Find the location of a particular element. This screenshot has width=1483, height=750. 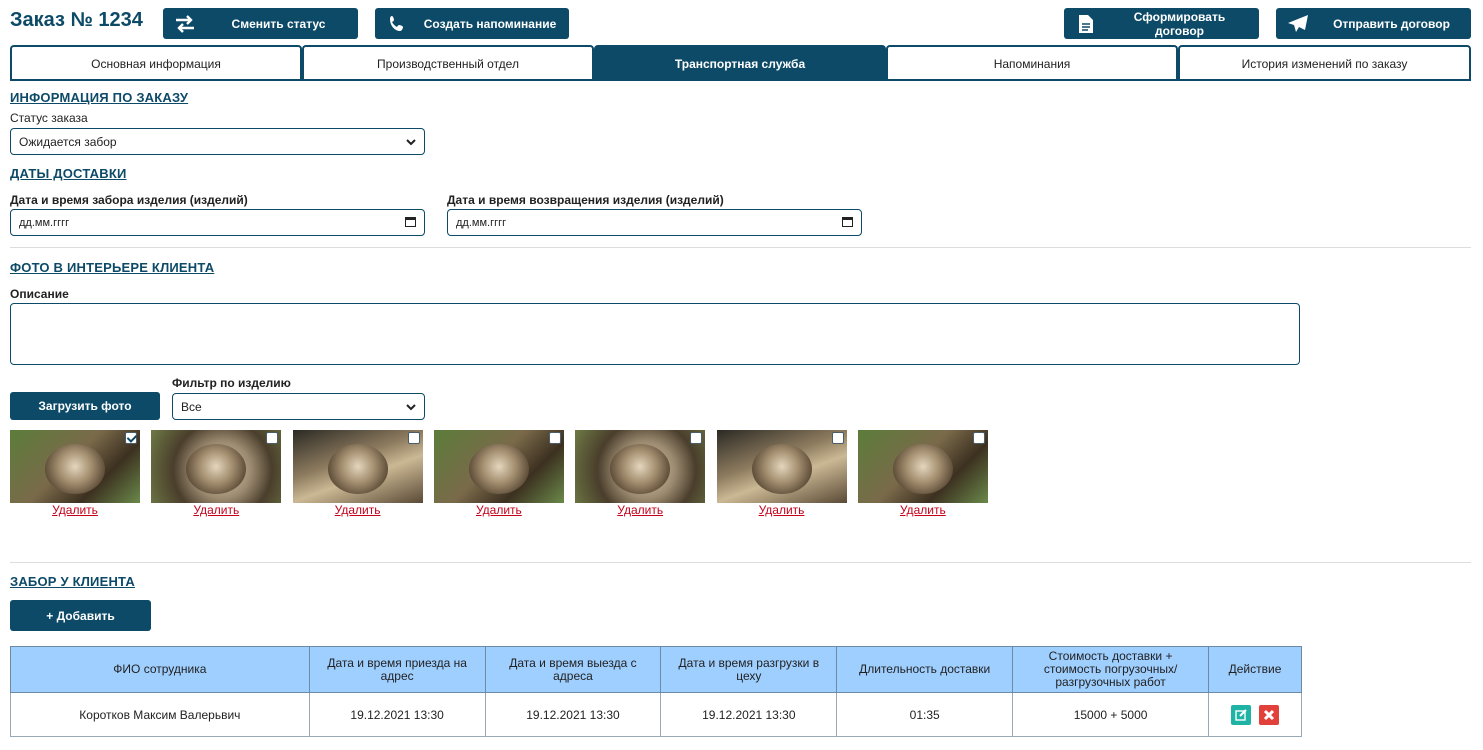

add-pickup-label: + Добавить is located at coordinates (80, 615).